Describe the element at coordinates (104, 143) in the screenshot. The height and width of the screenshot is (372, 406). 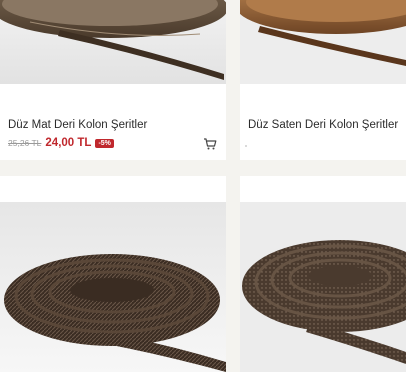
I see `discount-badge: -5%` at that location.